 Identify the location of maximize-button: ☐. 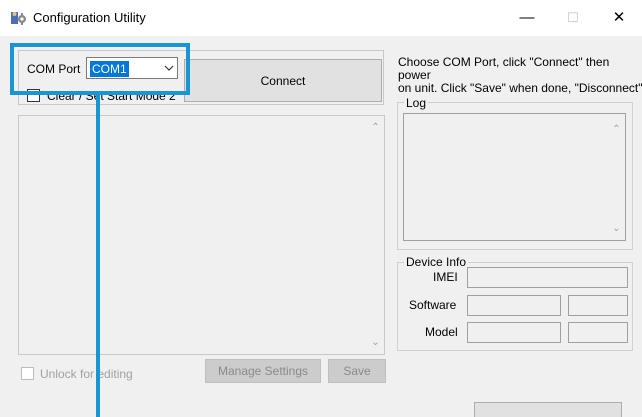
(573, 18).